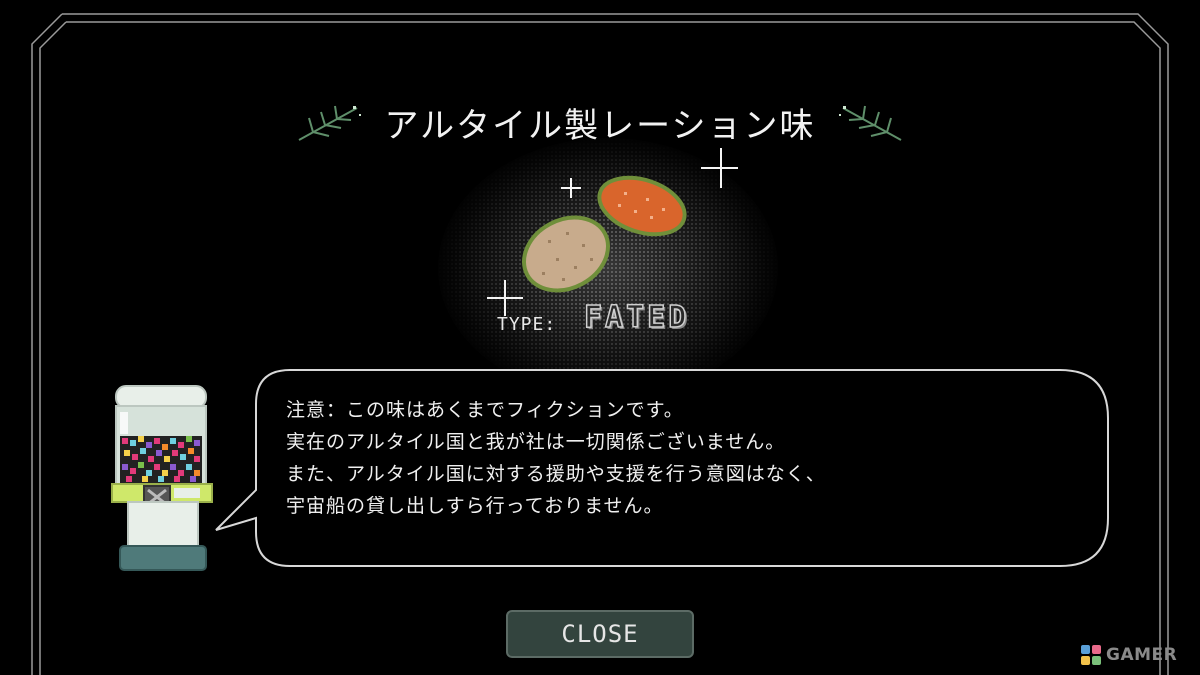 The width and height of the screenshot is (1200, 675). I want to click on gamer-watermark: GAMER, so click(1128, 655).